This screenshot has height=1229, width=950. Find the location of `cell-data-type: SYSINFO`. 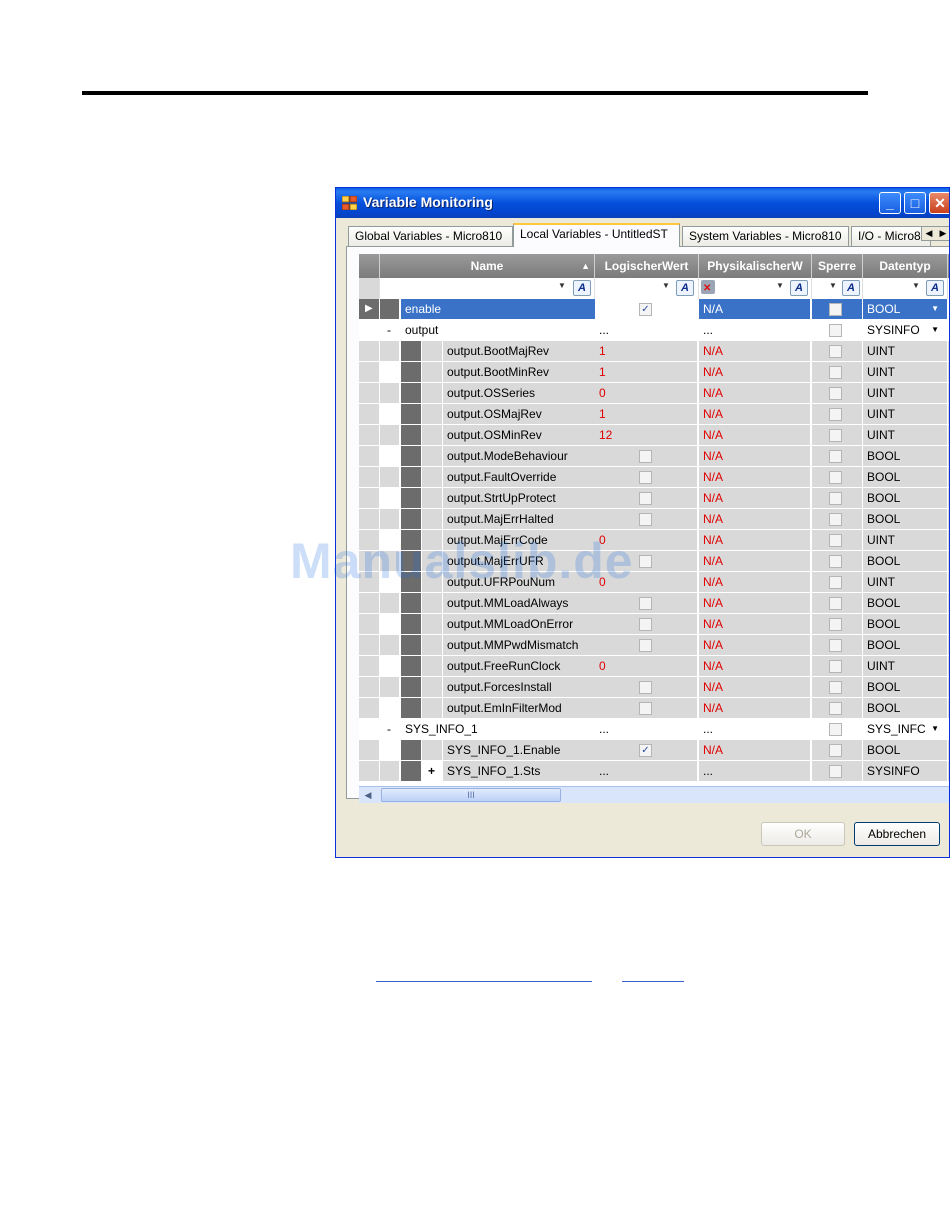

cell-data-type: SYSINFO is located at coordinates (905, 771).